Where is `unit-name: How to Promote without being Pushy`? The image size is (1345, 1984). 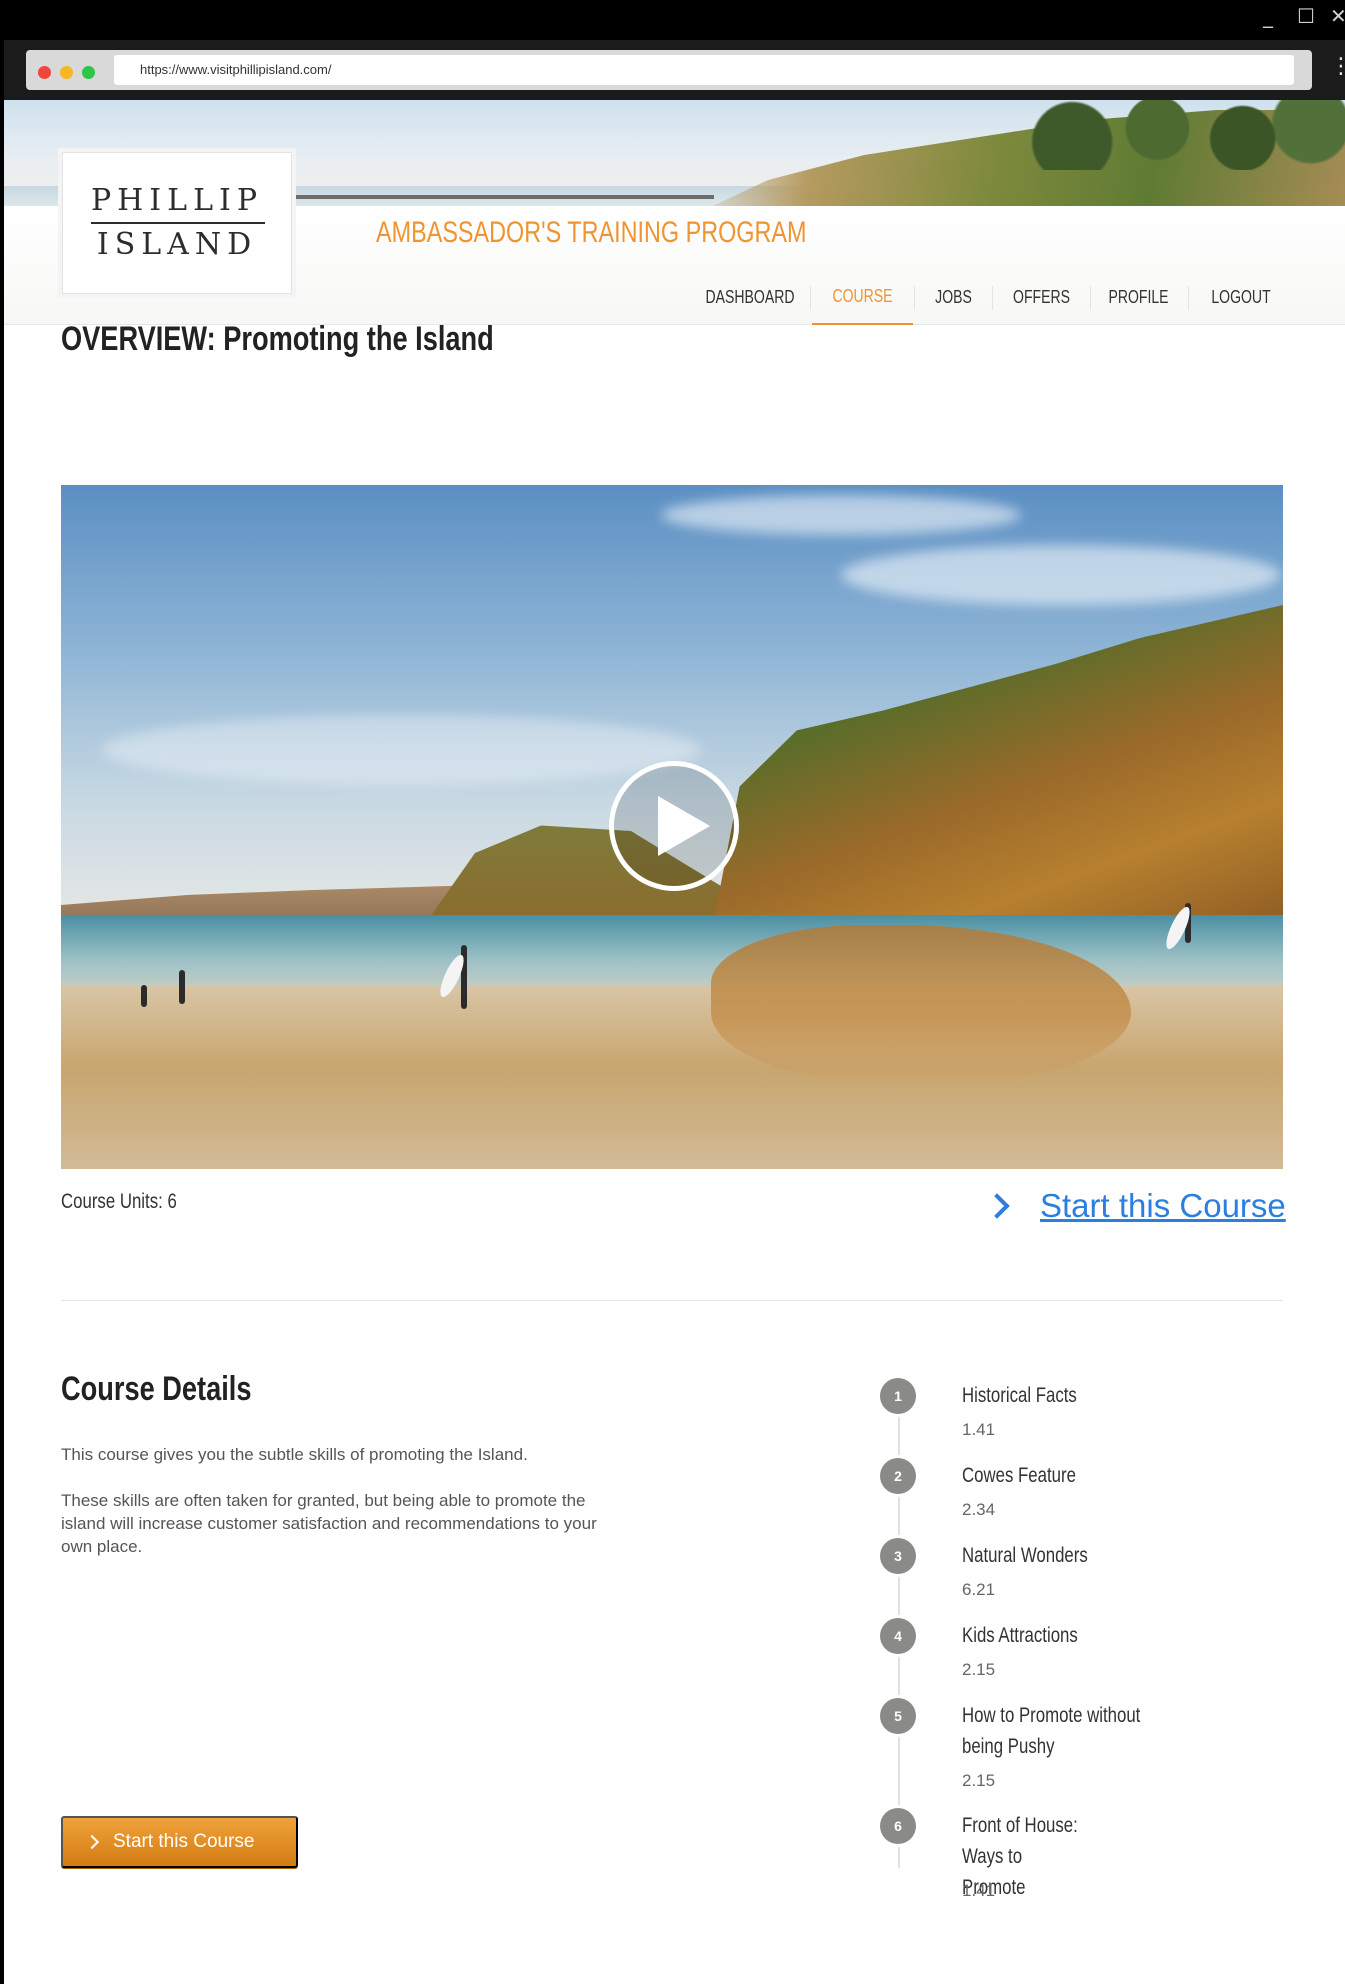 unit-name: How to Promote without being Pushy is located at coordinates (1051, 1731).